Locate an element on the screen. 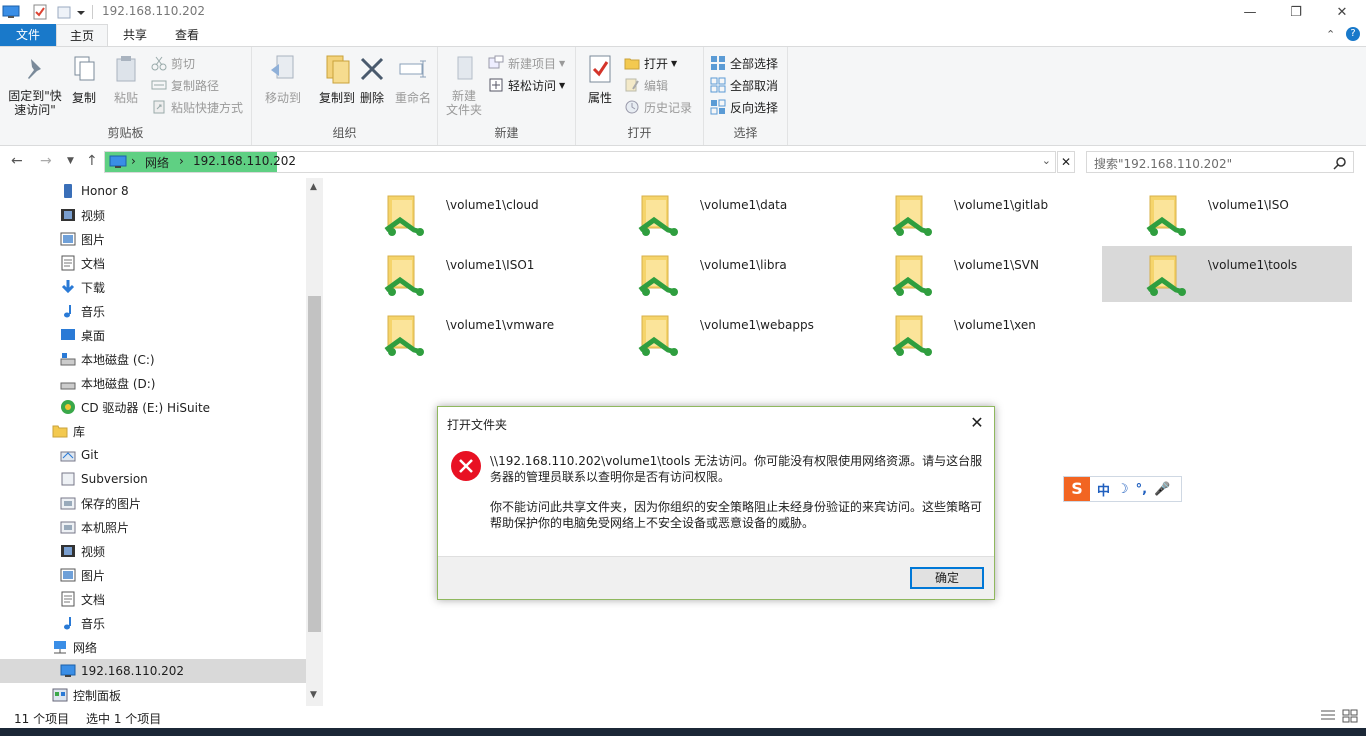  up-arrow-icon: ↑ is located at coordinates (92, 161).